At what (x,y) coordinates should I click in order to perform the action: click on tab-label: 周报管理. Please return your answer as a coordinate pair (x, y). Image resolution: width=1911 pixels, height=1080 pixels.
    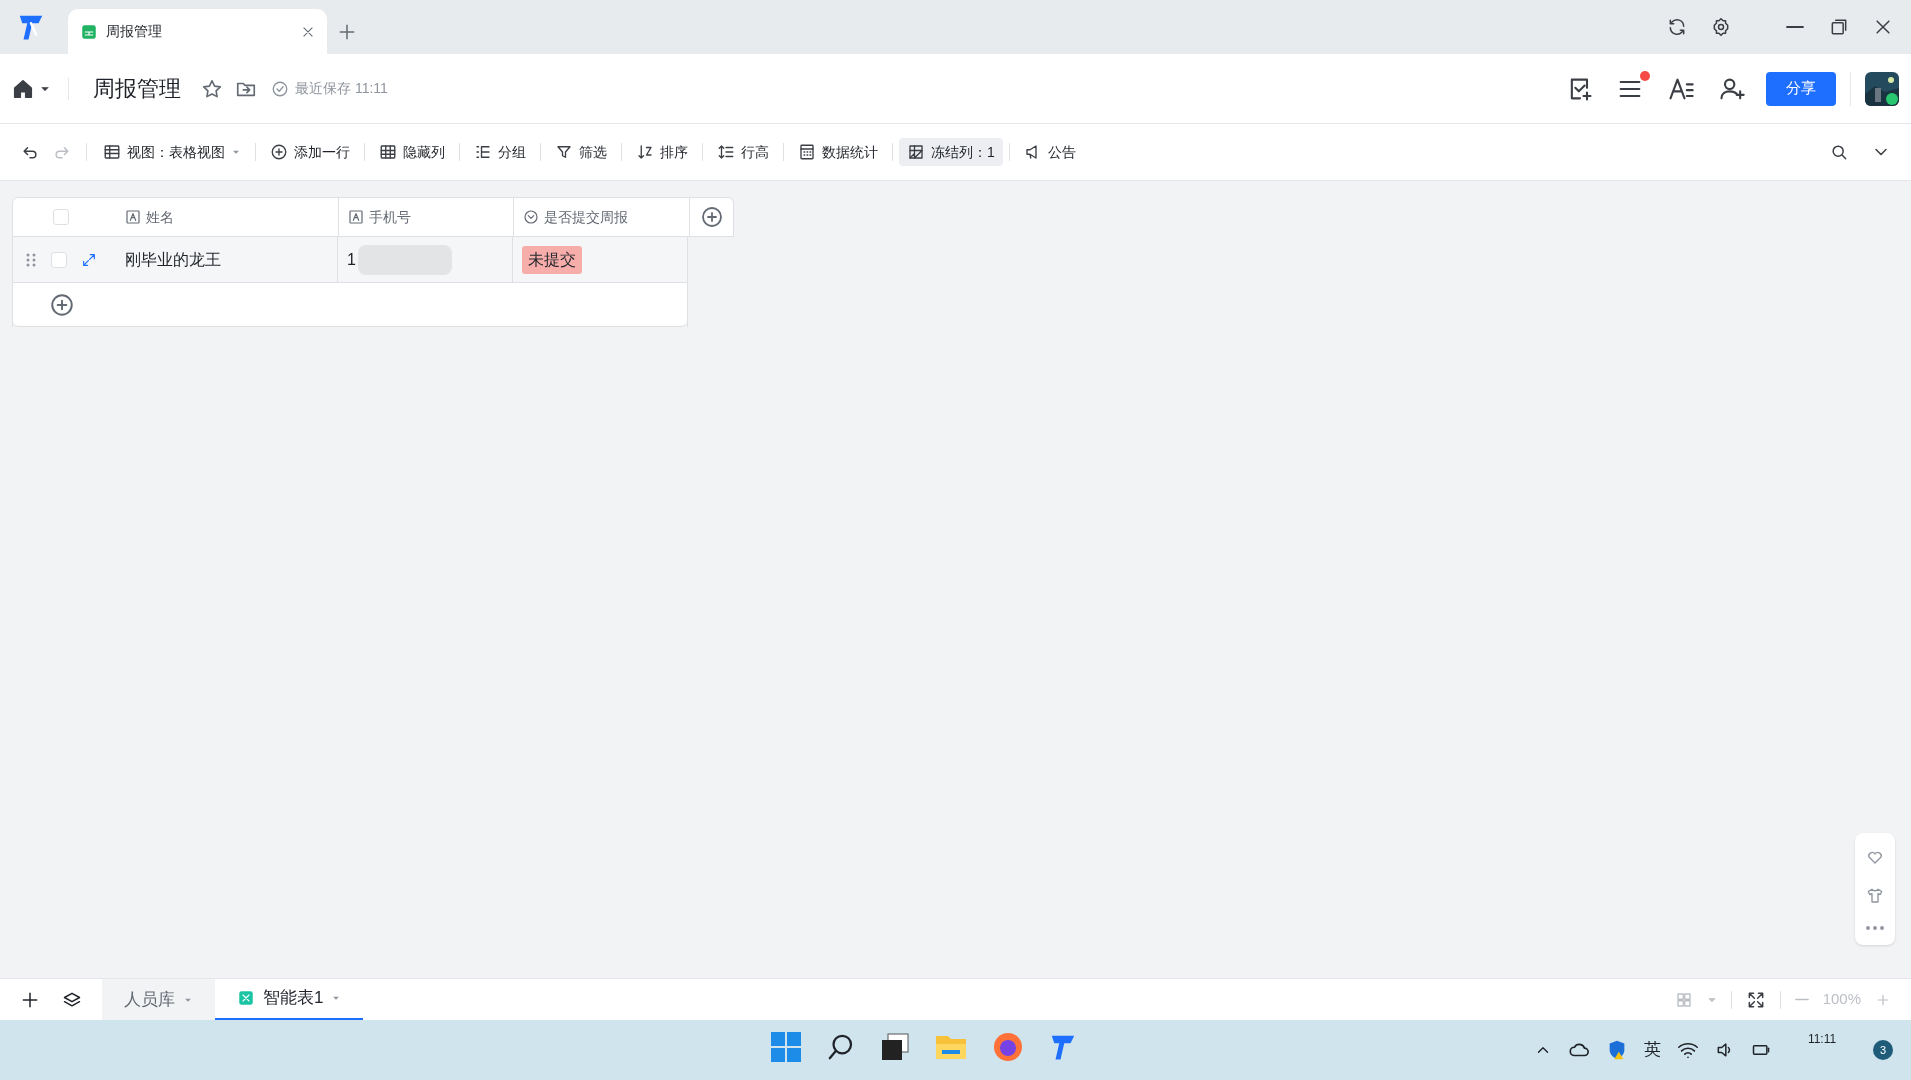
    Looking at the image, I should click on (134, 31).